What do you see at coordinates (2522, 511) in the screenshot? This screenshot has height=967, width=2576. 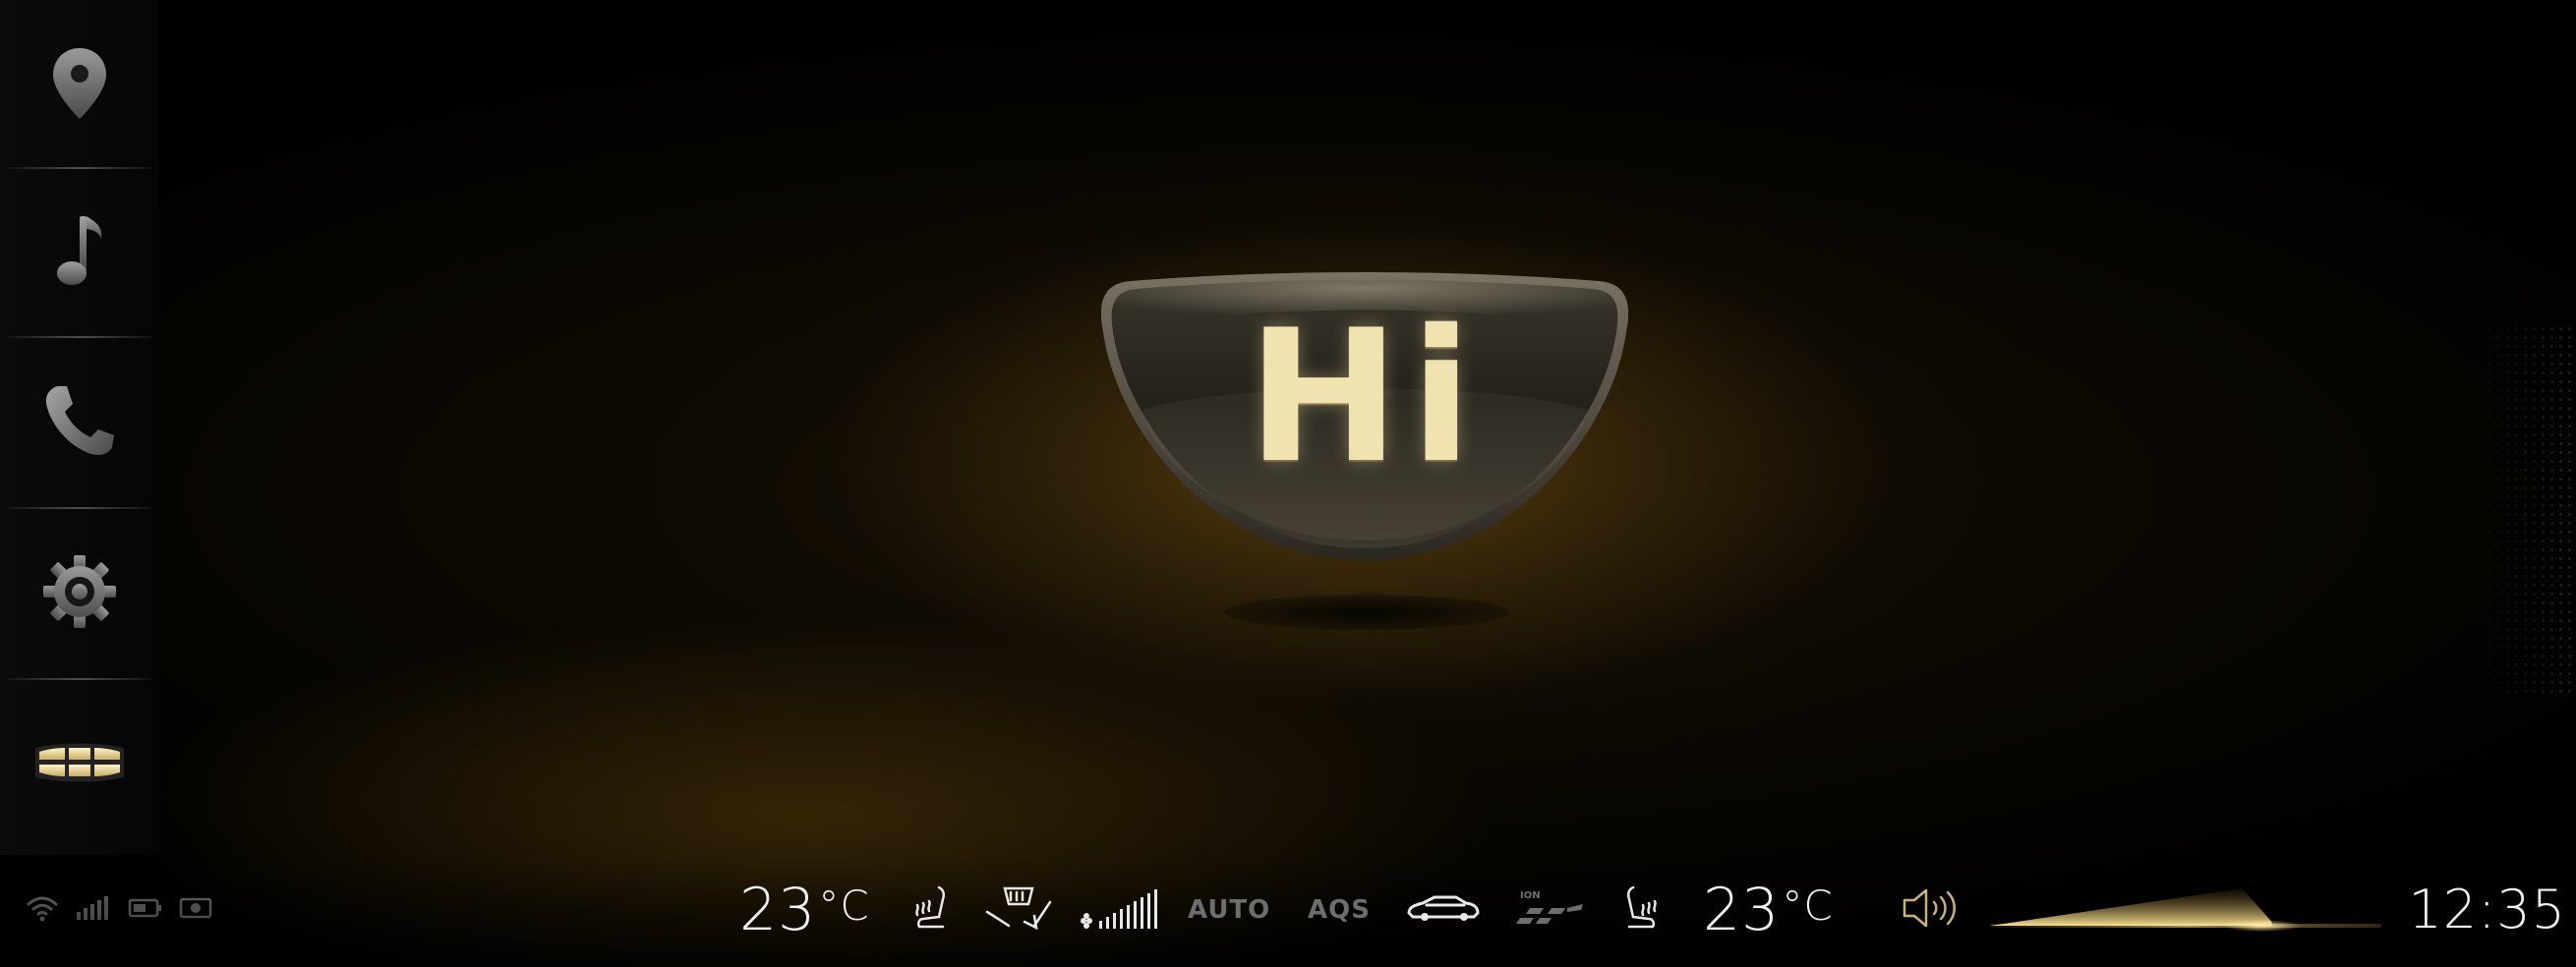 I see `dot-pattern-decoration` at bounding box center [2522, 511].